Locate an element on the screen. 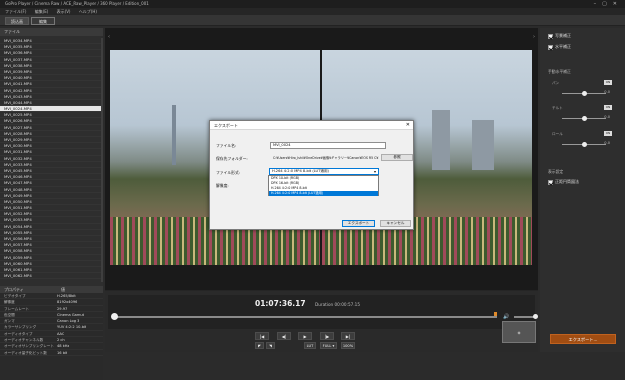  file-list-item: MVI_0062.MP4 is located at coordinates (50, 276).